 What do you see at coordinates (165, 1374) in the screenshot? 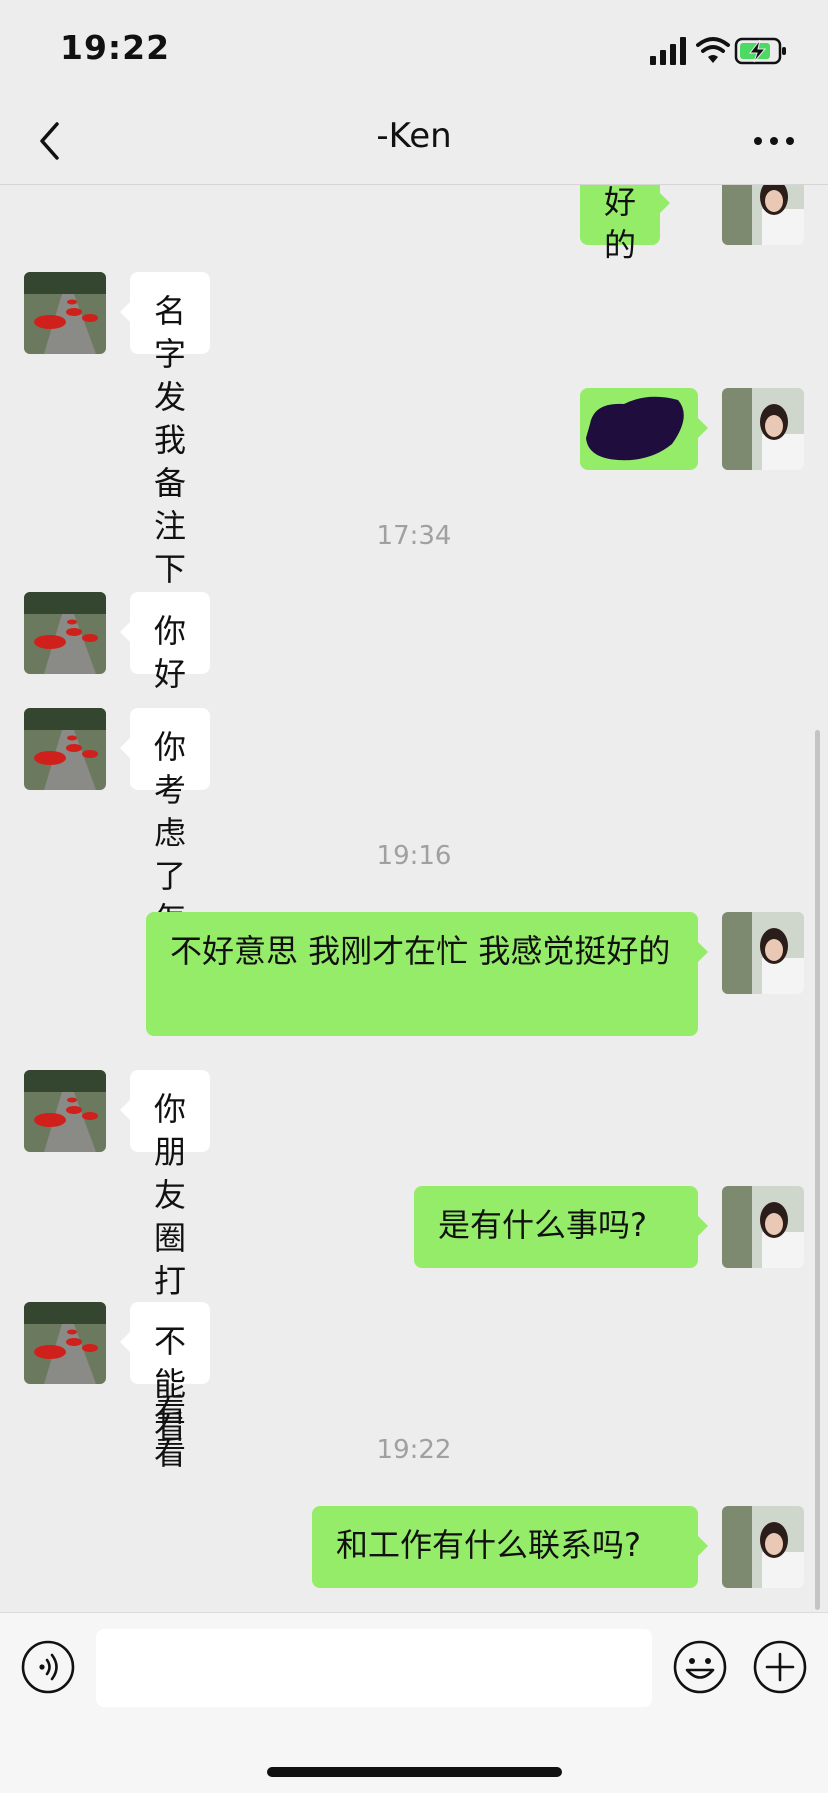
I see `message-bubble: 不能看` at bounding box center [165, 1374].